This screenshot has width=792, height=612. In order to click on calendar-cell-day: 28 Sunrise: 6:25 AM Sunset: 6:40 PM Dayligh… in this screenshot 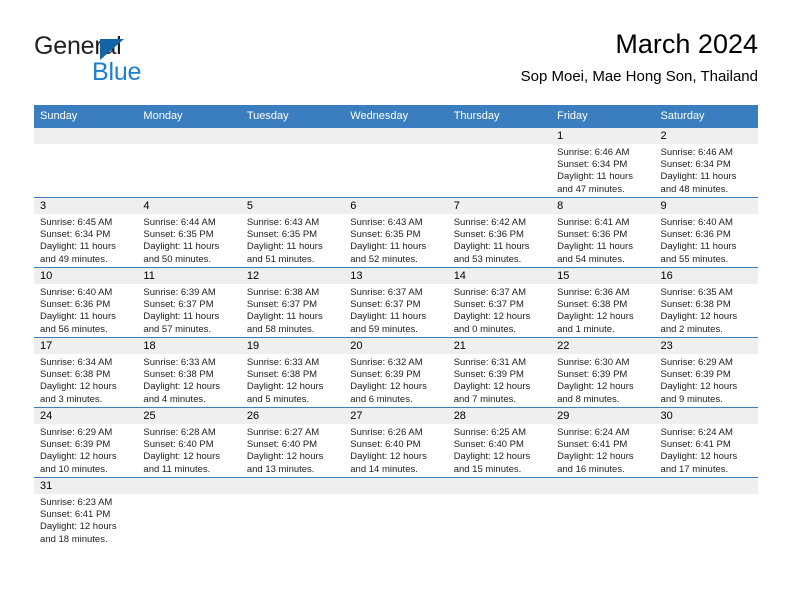, I will do `click(499, 442)`.